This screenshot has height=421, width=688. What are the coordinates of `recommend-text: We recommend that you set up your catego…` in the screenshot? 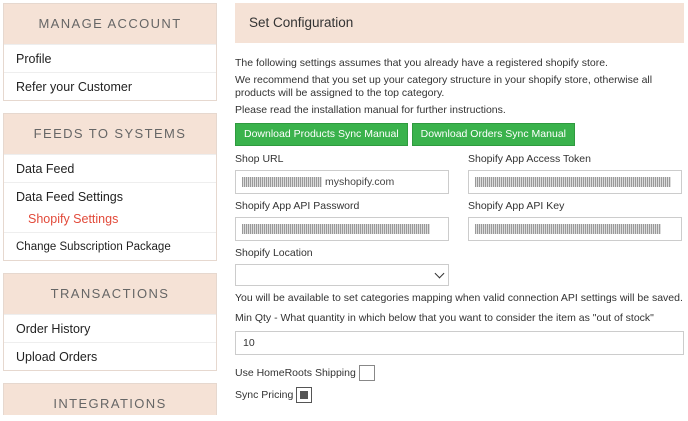 It's located at (444, 86).